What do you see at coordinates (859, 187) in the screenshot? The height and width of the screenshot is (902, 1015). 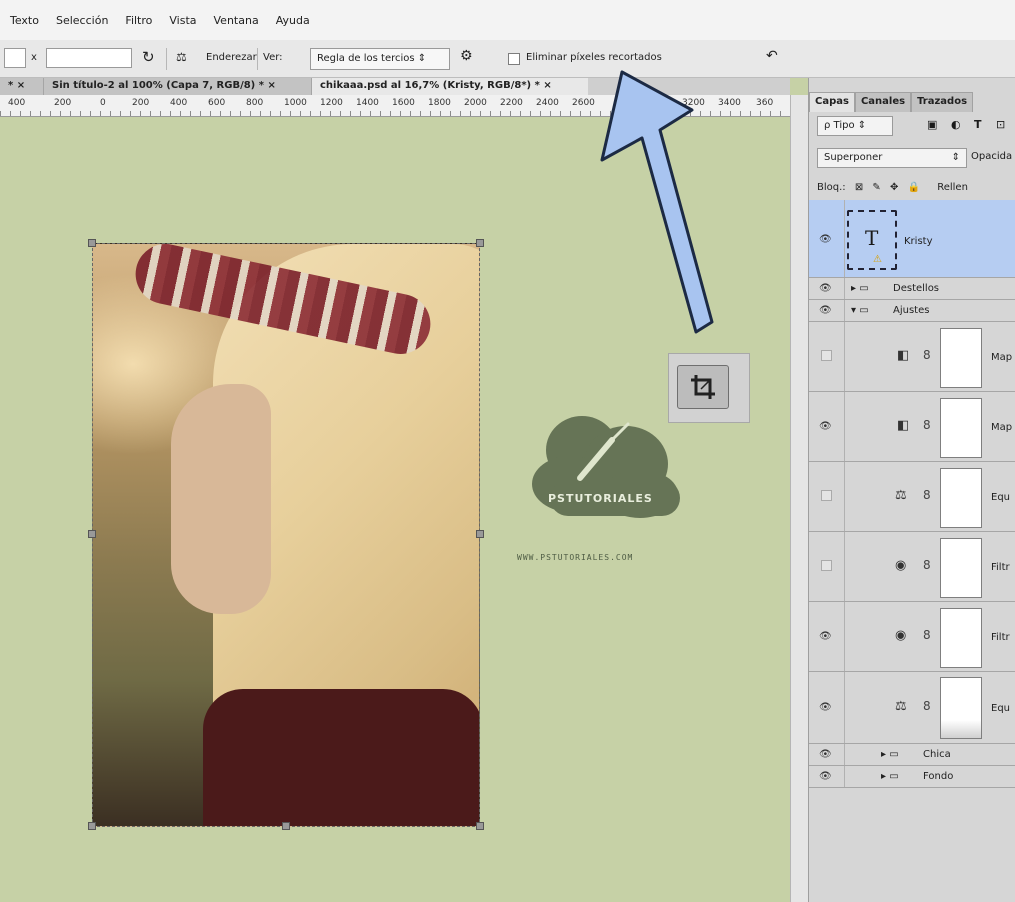 I see `lock-transparent-icon: ⊠` at bounding box center [859, 187].